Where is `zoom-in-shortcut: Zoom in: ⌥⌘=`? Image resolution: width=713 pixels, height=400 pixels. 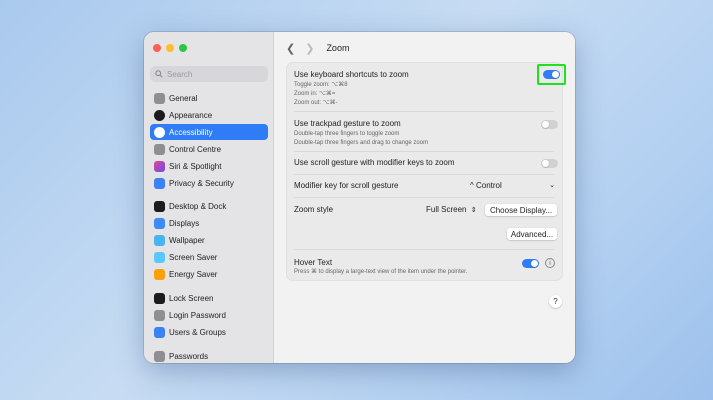 zoom-in-shortcut: Zoom in: ⌥⌘= is located at coordinates (315, 94).